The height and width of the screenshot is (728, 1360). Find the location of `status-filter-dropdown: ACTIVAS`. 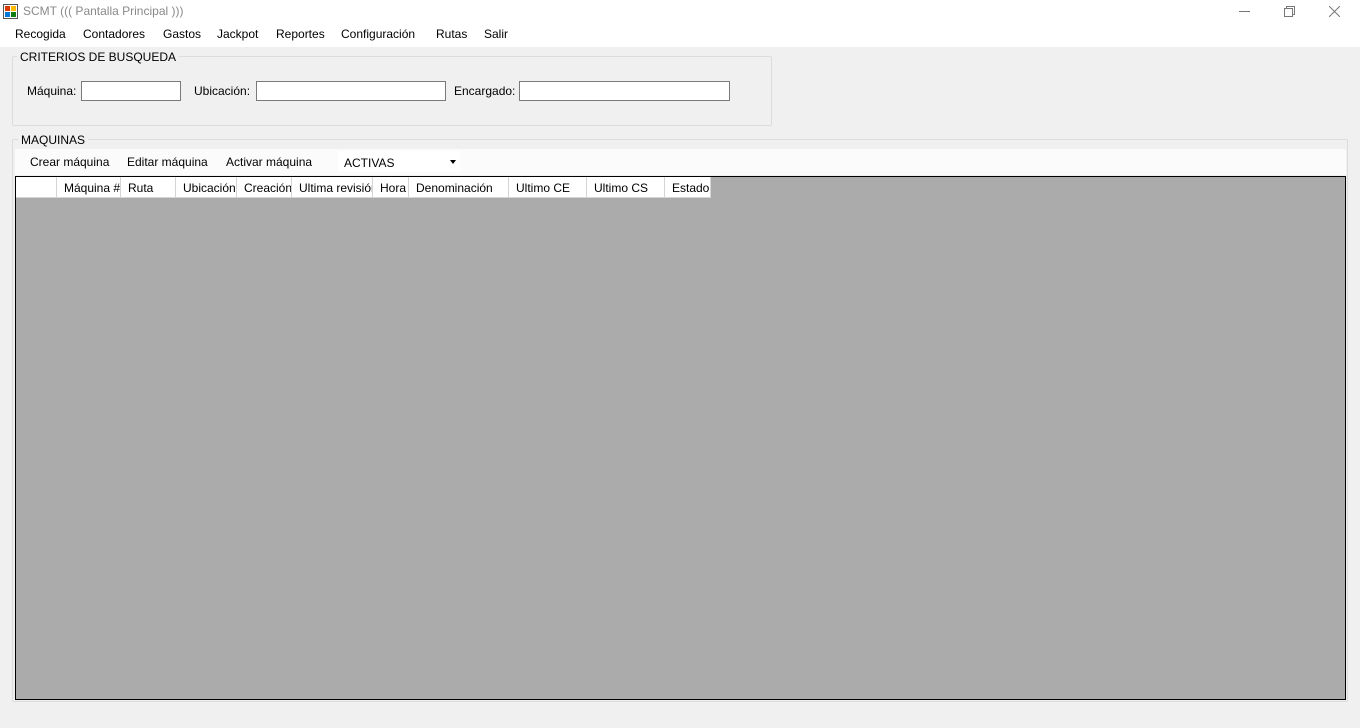

status-filter-dropdown: ACTIVAS is located at coordinates (399, 161).